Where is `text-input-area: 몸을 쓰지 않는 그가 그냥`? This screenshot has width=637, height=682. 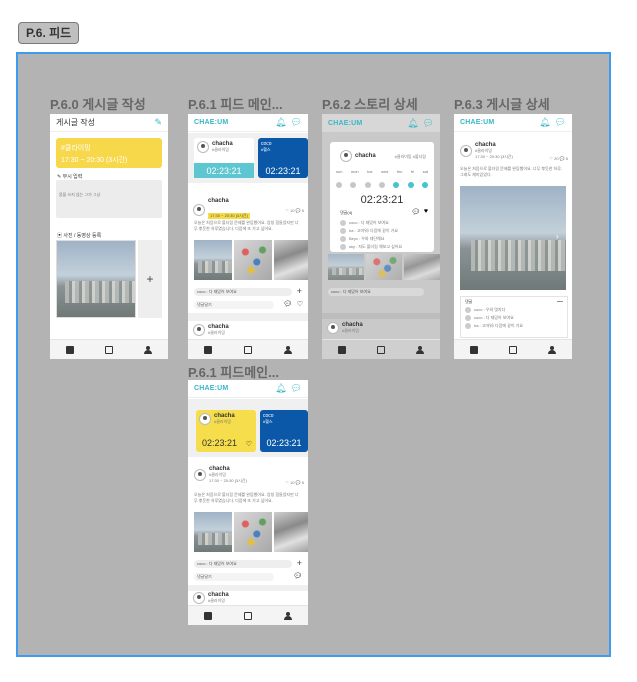 text-input-area: 몸을 쓰지 않는 그가 그냥 is located at coordinates (109, 199).